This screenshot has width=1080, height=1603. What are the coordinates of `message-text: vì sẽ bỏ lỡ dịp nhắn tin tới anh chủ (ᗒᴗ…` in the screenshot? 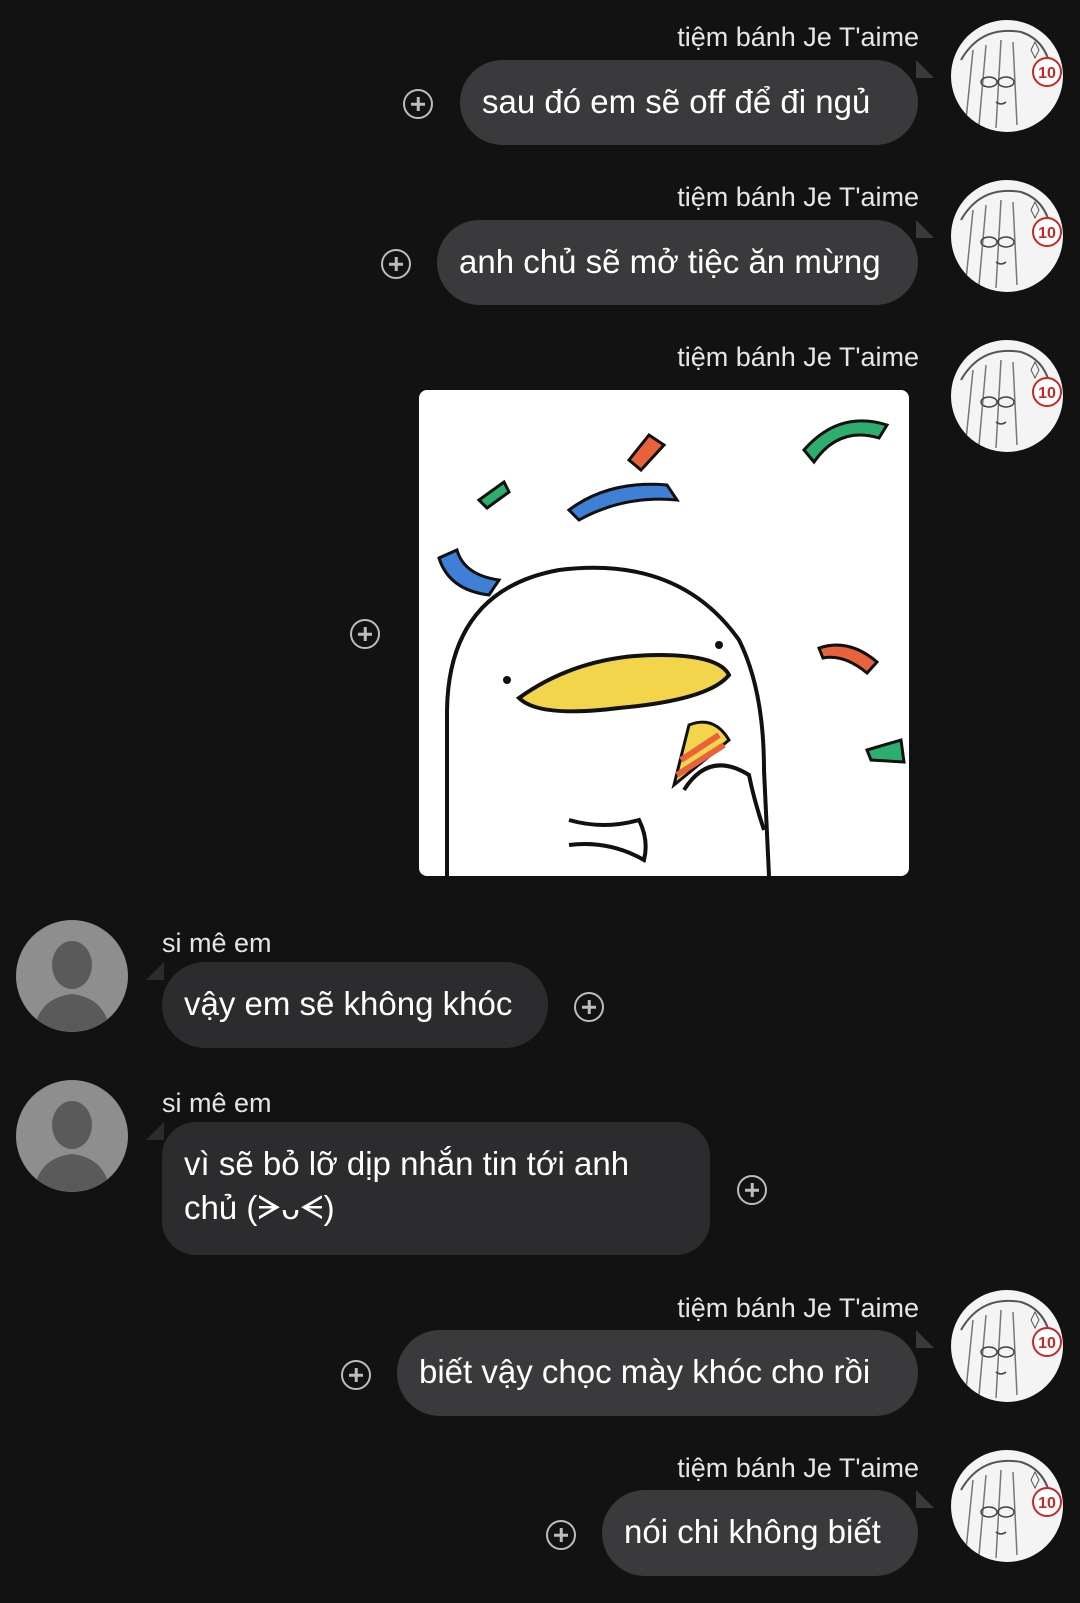 It's located at (407, 1185).